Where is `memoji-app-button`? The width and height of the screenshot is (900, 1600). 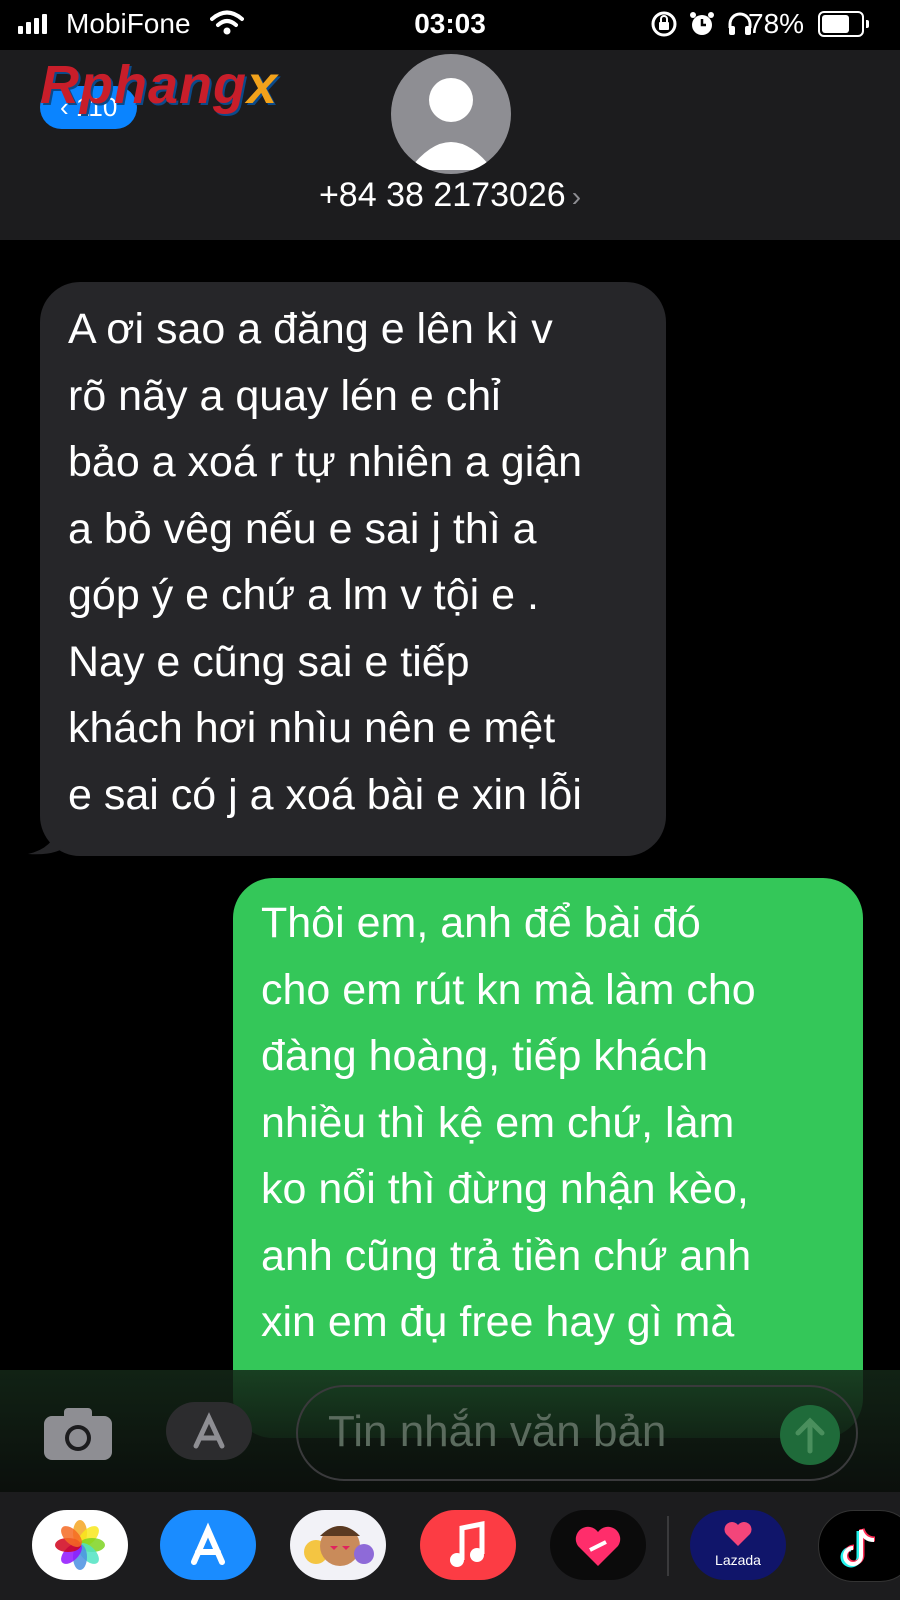
memoji-app-button is located at coordinates (338, 1545).